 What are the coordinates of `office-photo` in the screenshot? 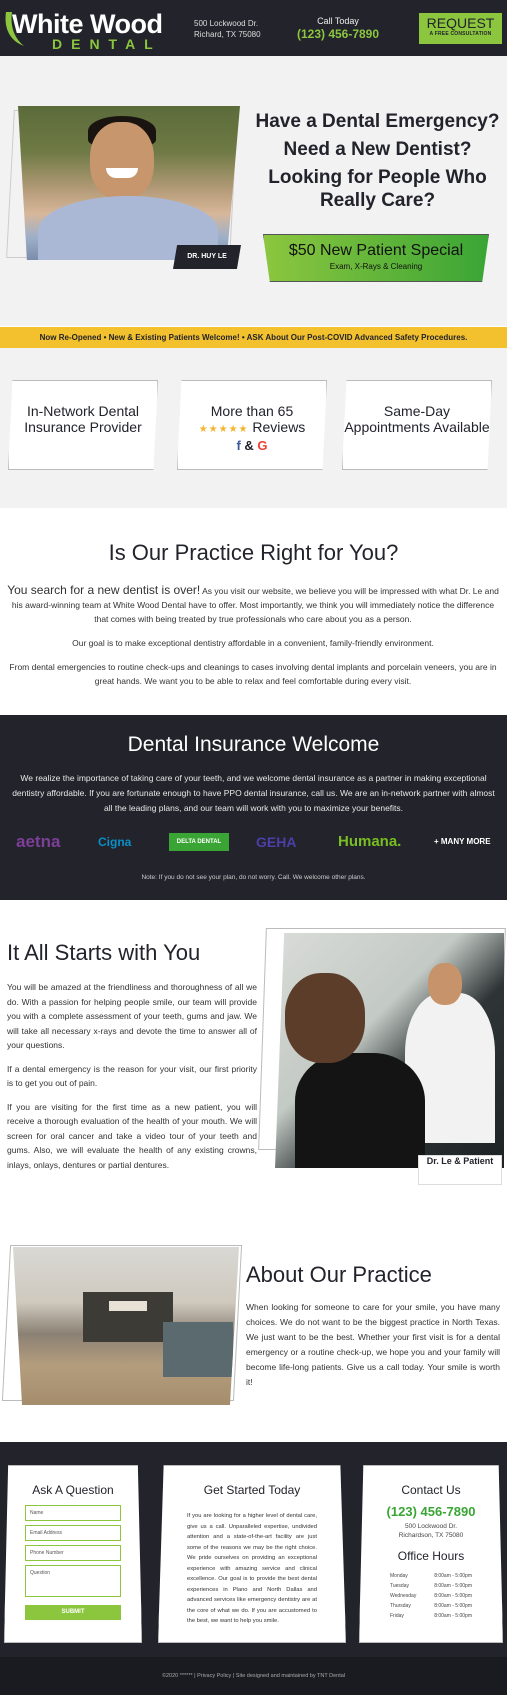 It's located at (126, 1326).